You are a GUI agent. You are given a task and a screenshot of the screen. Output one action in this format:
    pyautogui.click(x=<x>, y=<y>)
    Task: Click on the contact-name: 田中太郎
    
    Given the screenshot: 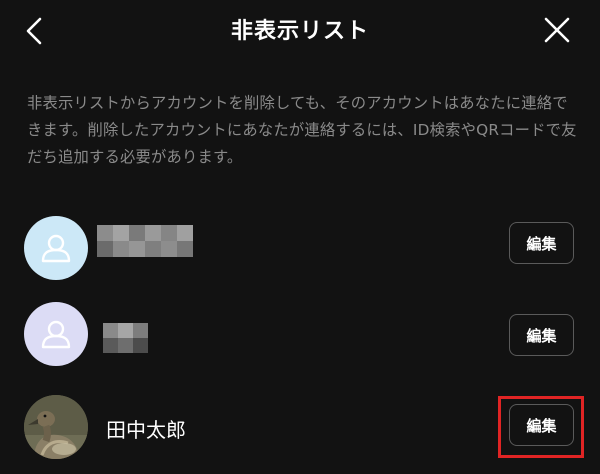 What is the action you would take?
    pyautogui.click(x=146, y=430)
    